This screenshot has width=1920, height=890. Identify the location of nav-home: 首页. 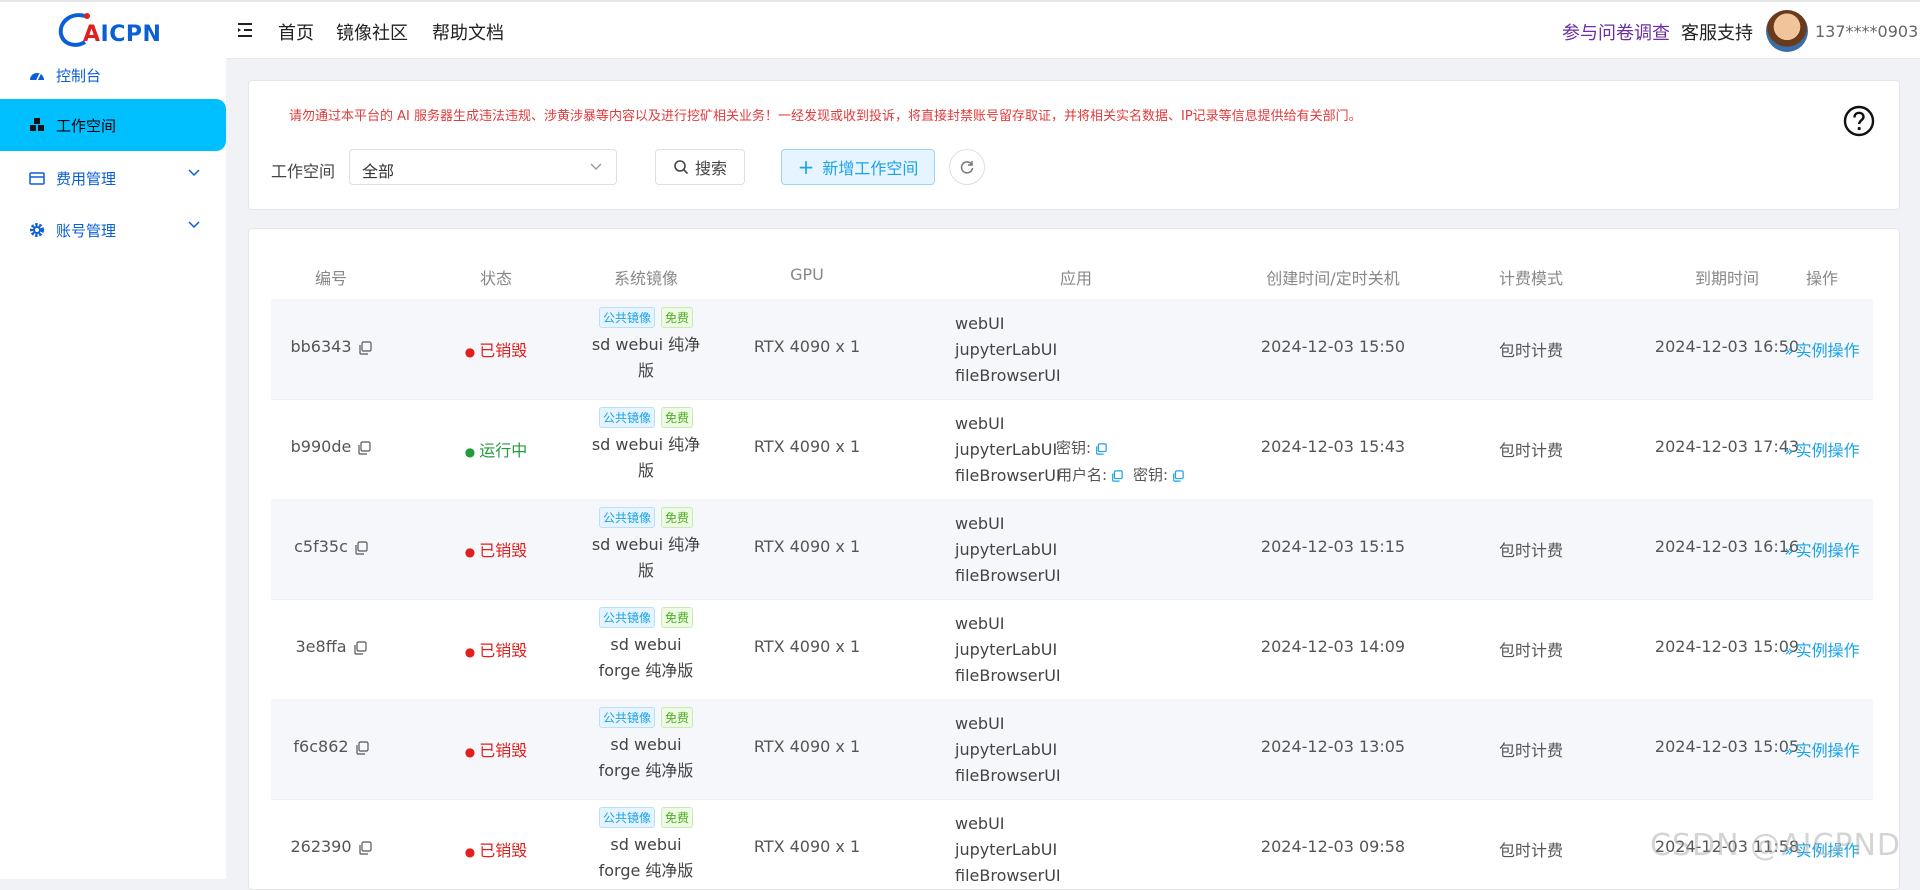
(296, 32).